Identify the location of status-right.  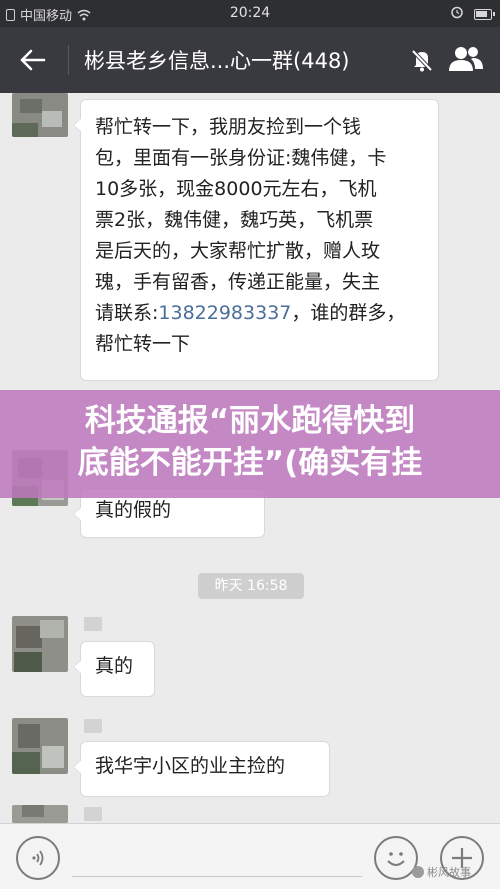
(472, 14).